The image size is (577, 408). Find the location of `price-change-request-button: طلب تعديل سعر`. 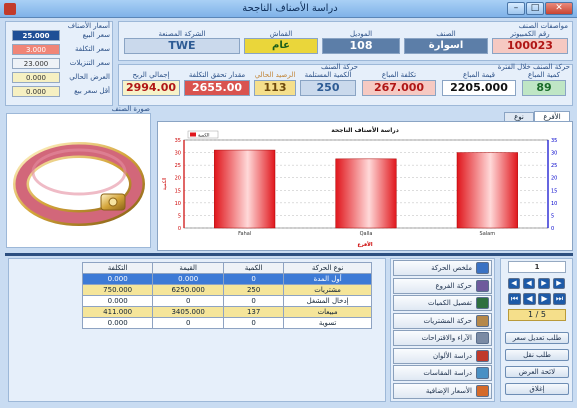

price-change-request-button: طلب تعديل سعر is located at coordinates (537, 338).